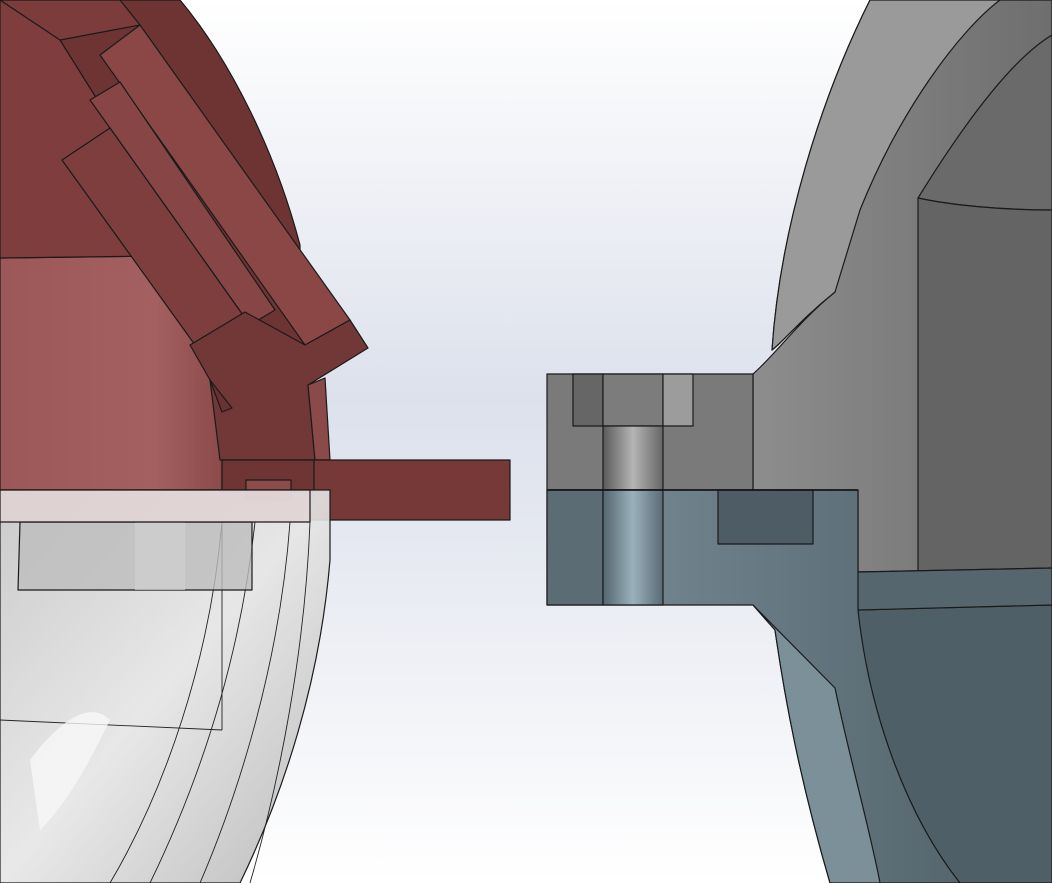 This screenshot has height=883, width=1052. I want to click on right-lower-pocket, so click(765, 517).